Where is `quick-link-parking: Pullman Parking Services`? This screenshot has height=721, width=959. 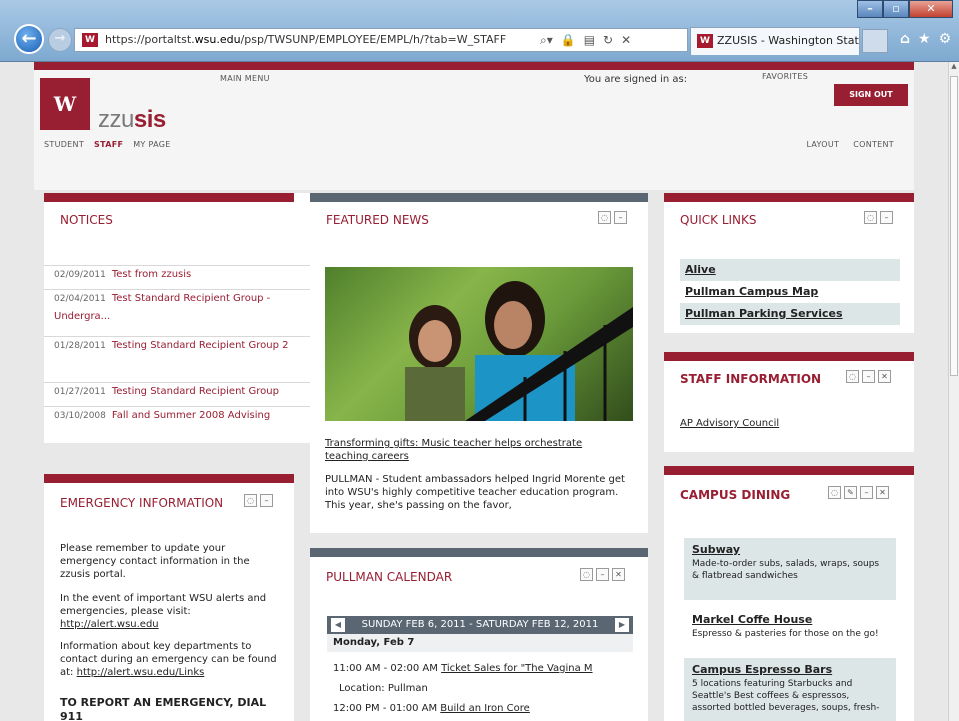 quick-link-parking: Pullman Parking Services is located at coordinates (790, 314).